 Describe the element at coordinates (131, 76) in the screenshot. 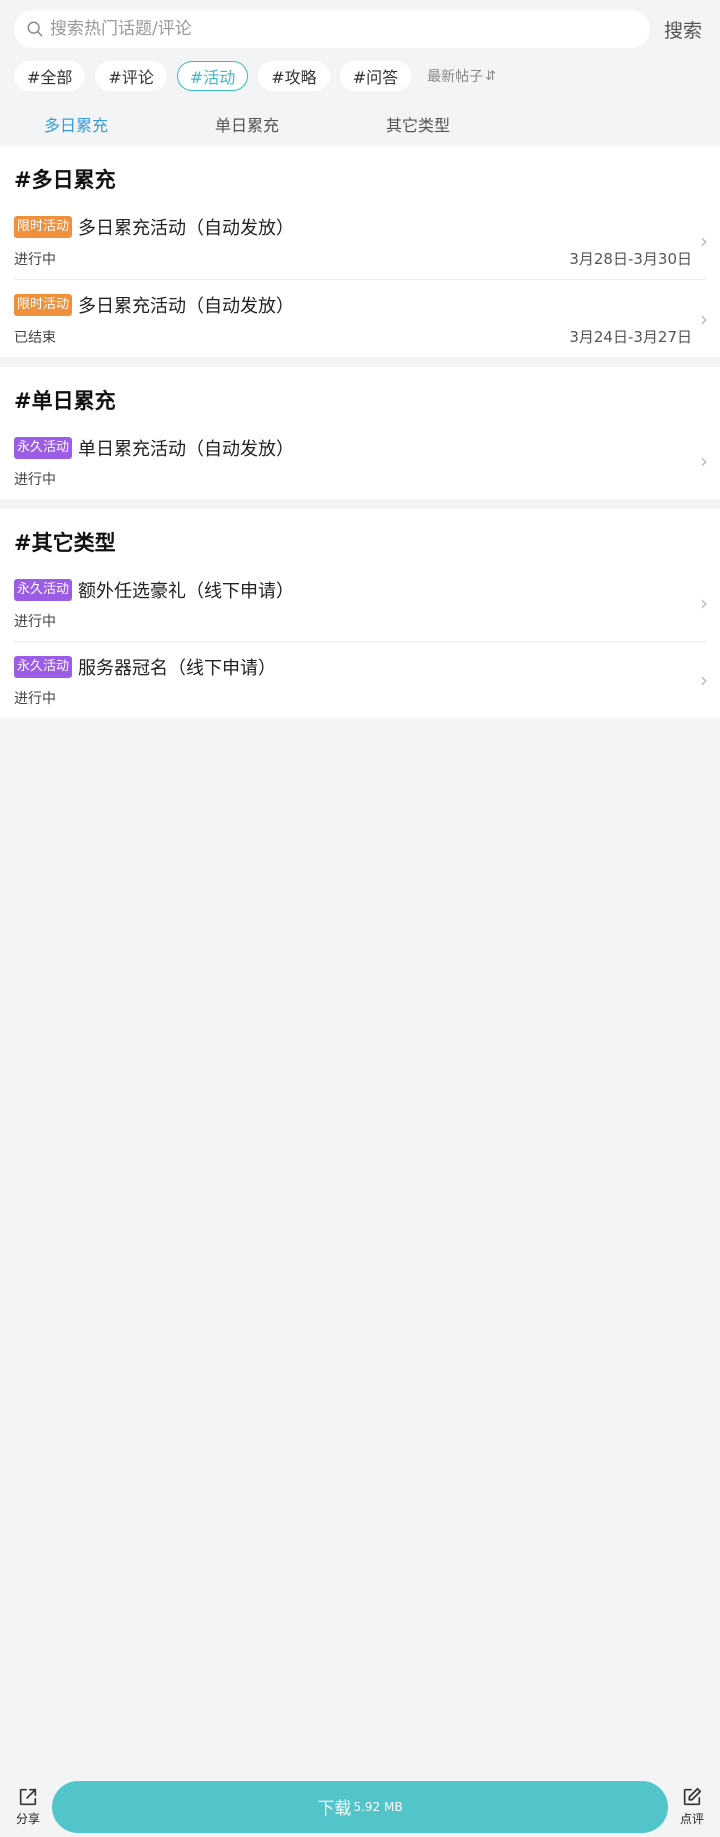

I see `chip-comments: #评论` at that location.